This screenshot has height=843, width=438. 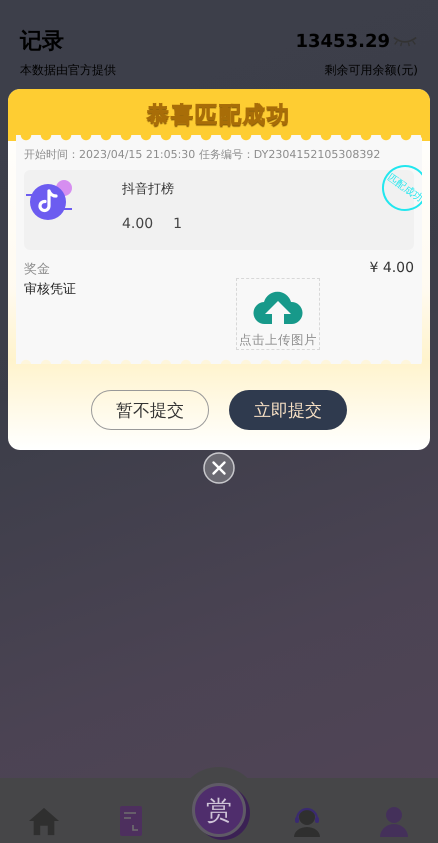 What do you see at coordinates (405, 41) in the screenshot?
I see `eye-closed-icon` at bounding box center [405, 41].